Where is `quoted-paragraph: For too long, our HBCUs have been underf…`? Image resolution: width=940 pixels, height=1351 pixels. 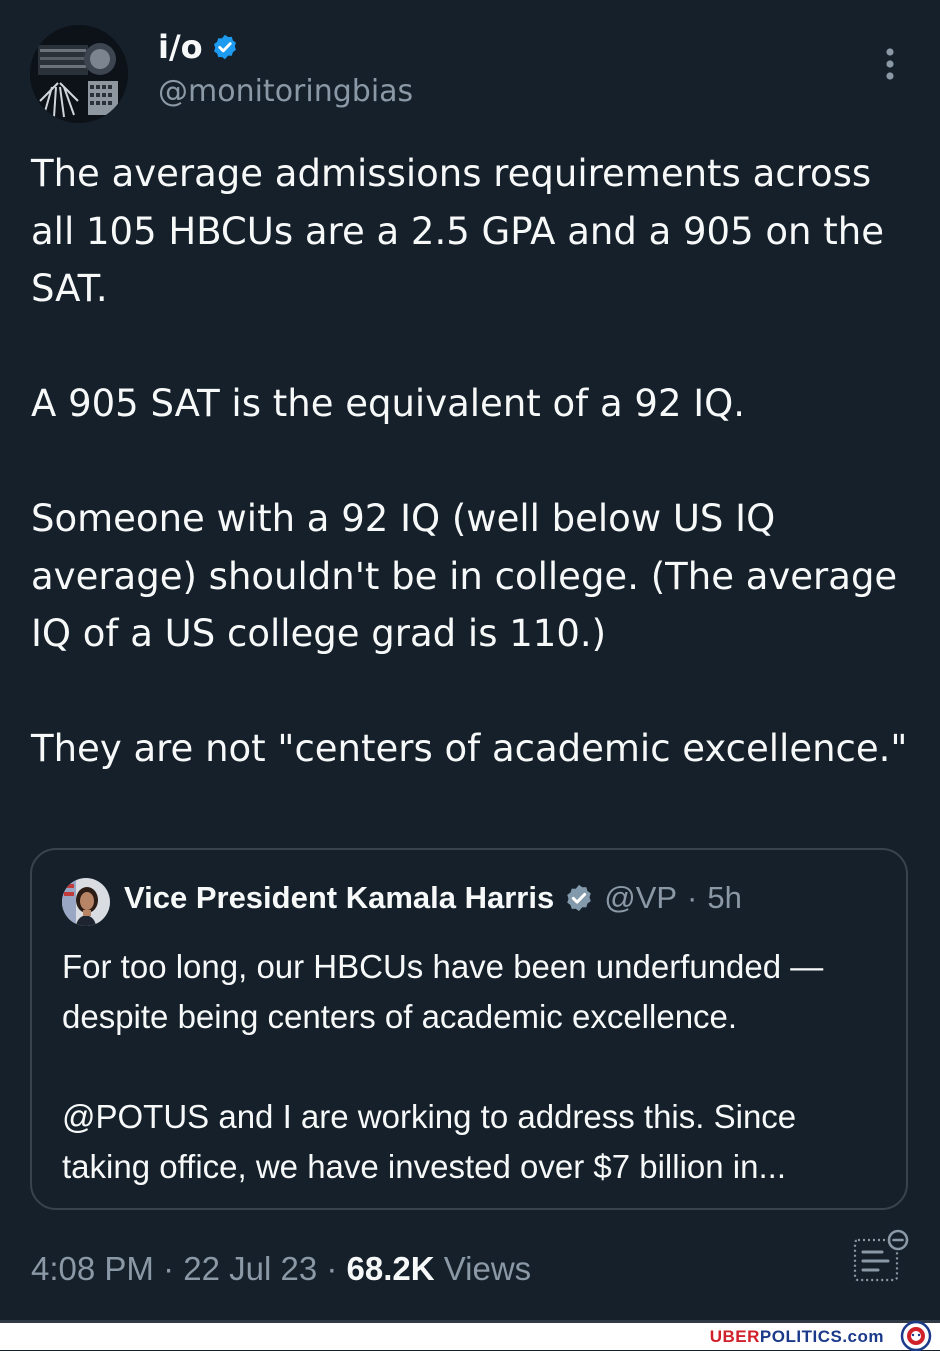
quoted-paragraph: For too long, our HBCUs have been underf… is located at coordinates (443, 991).